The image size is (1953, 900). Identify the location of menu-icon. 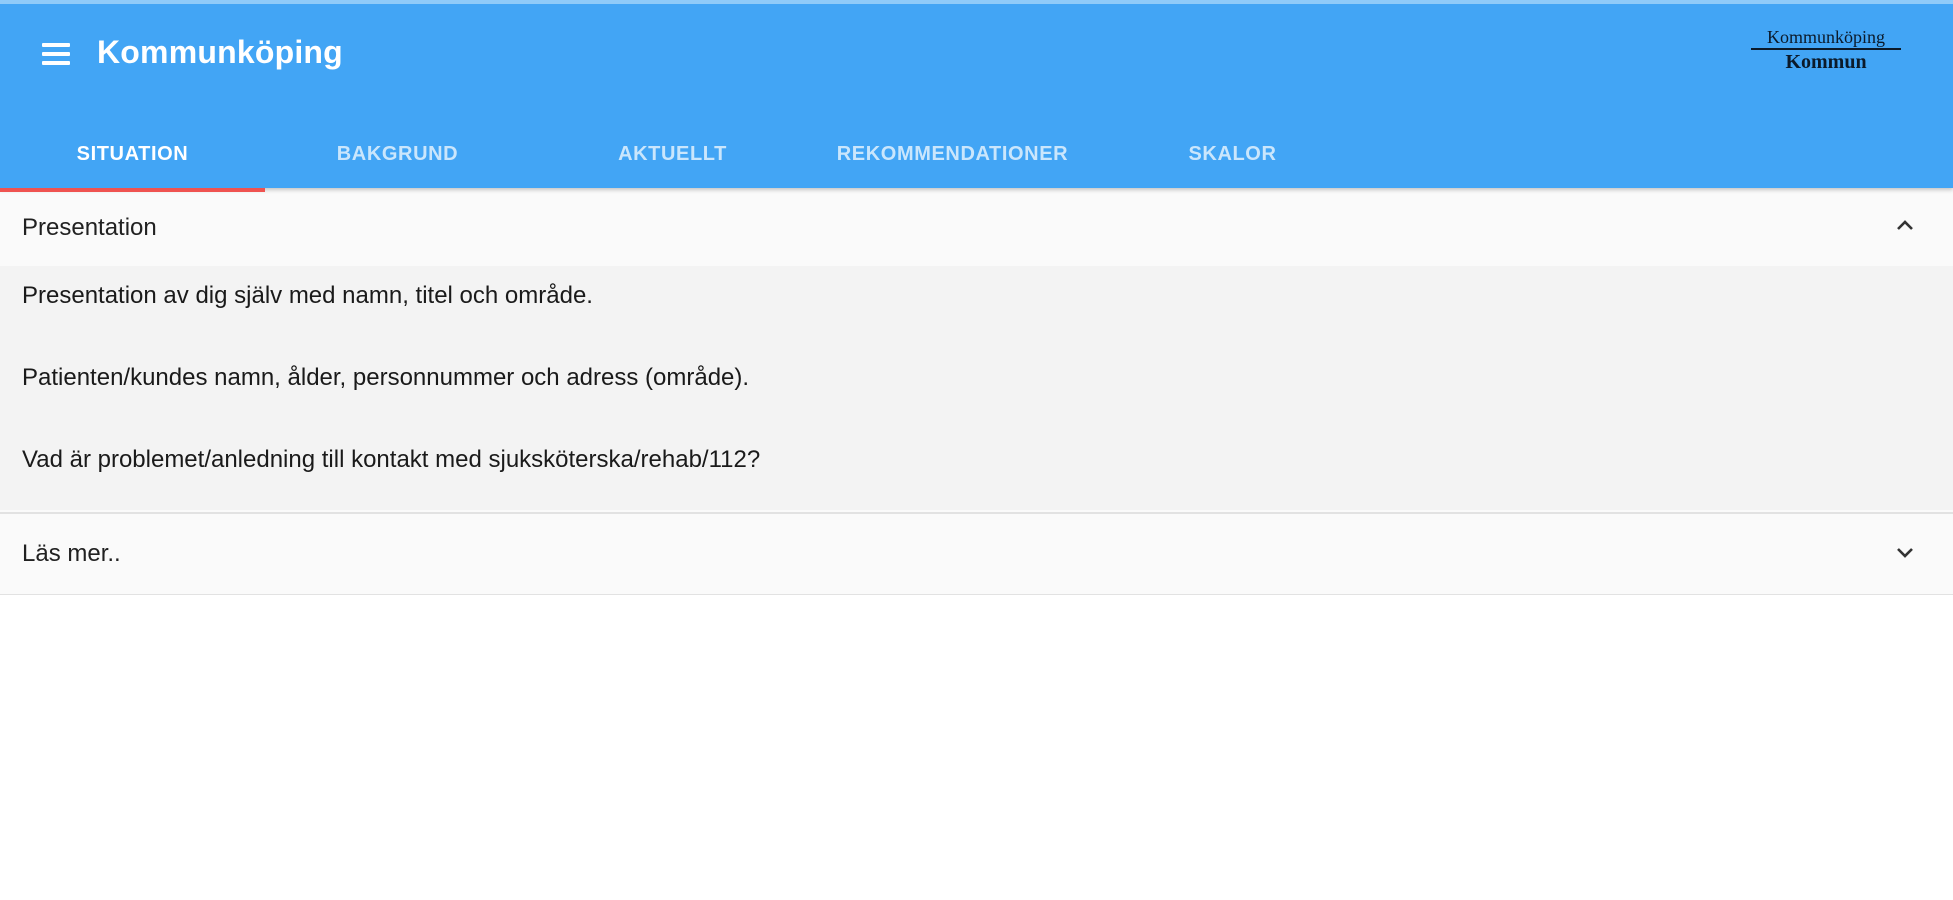
(56, 54).